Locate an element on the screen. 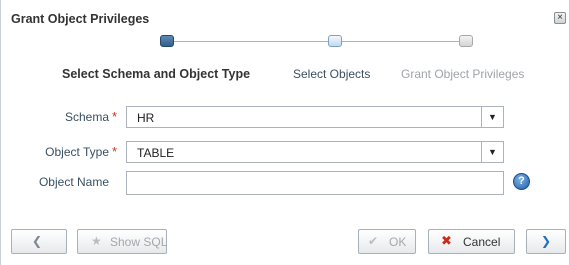  chevron-right-icon: ❯ is located at coordinates (546, 241).